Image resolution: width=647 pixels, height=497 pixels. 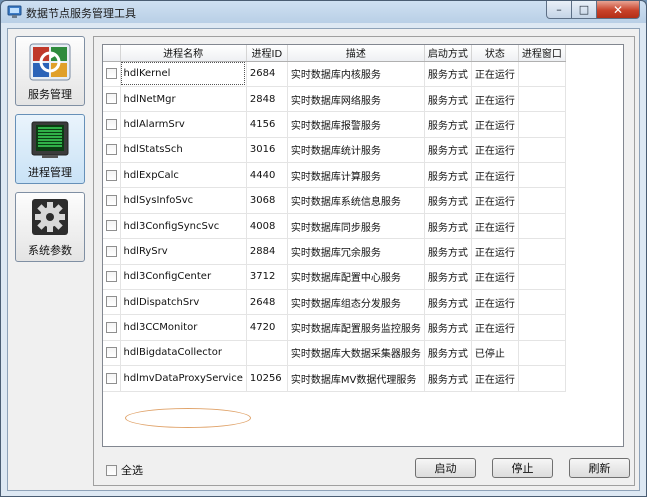 I want to click on process-id, so click(x=267, y=353).